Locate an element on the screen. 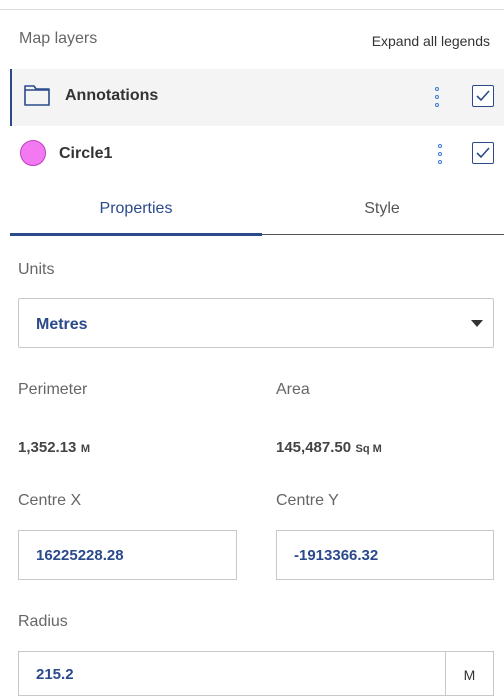 This screenshot has height=696, width=504. layer-row-circle1: Circle1 is located at coordinates (257, 154).